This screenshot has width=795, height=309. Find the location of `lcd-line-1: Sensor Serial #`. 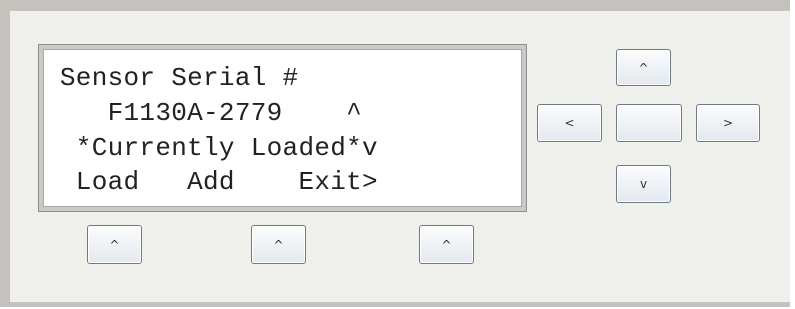

lcd-line-1: Sensor Serial # is located at coordinates (171, 78).